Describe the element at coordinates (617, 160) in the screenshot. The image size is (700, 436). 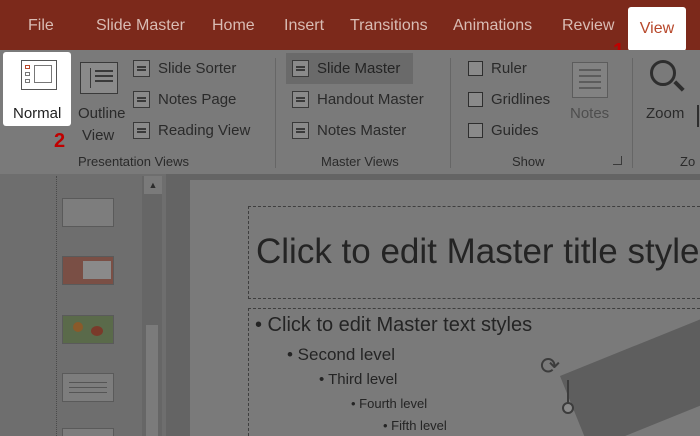
I see `show-dialog-launcher-icon` at that location.